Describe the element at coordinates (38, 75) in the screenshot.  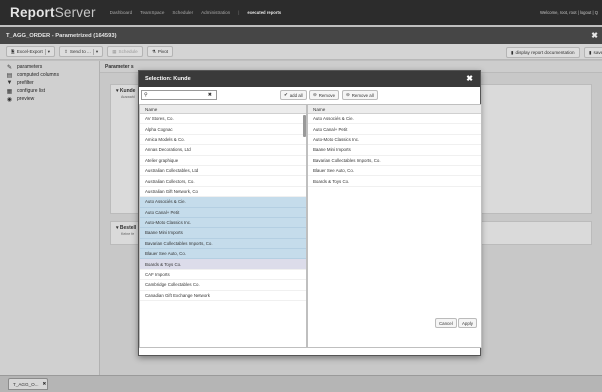
I see `sidebar-item-label: computed columns` at that location.